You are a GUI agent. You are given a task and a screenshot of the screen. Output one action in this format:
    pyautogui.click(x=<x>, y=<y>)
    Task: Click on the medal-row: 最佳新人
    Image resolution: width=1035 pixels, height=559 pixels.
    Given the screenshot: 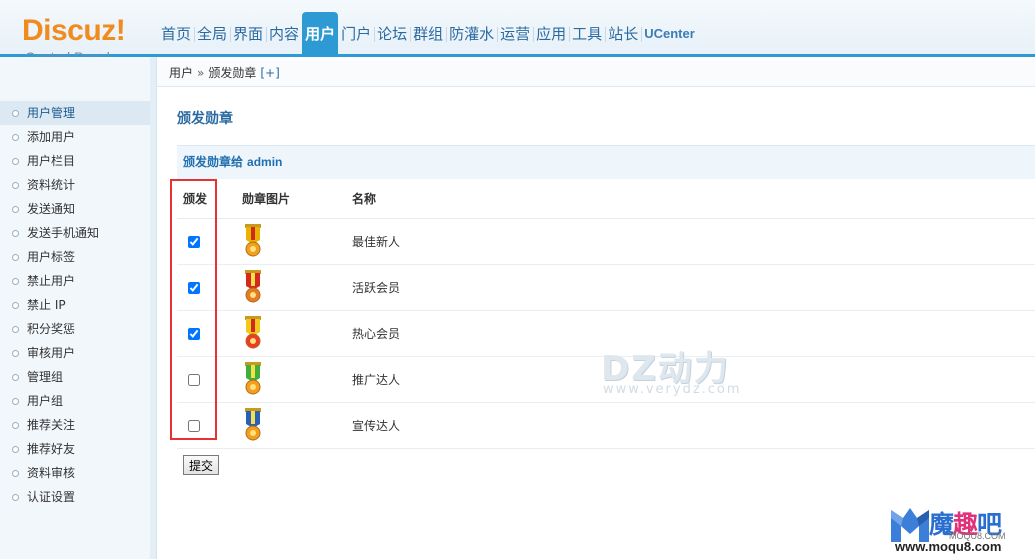 What is the action you would take?
    pyautogui.click(x=606, y=241)
    